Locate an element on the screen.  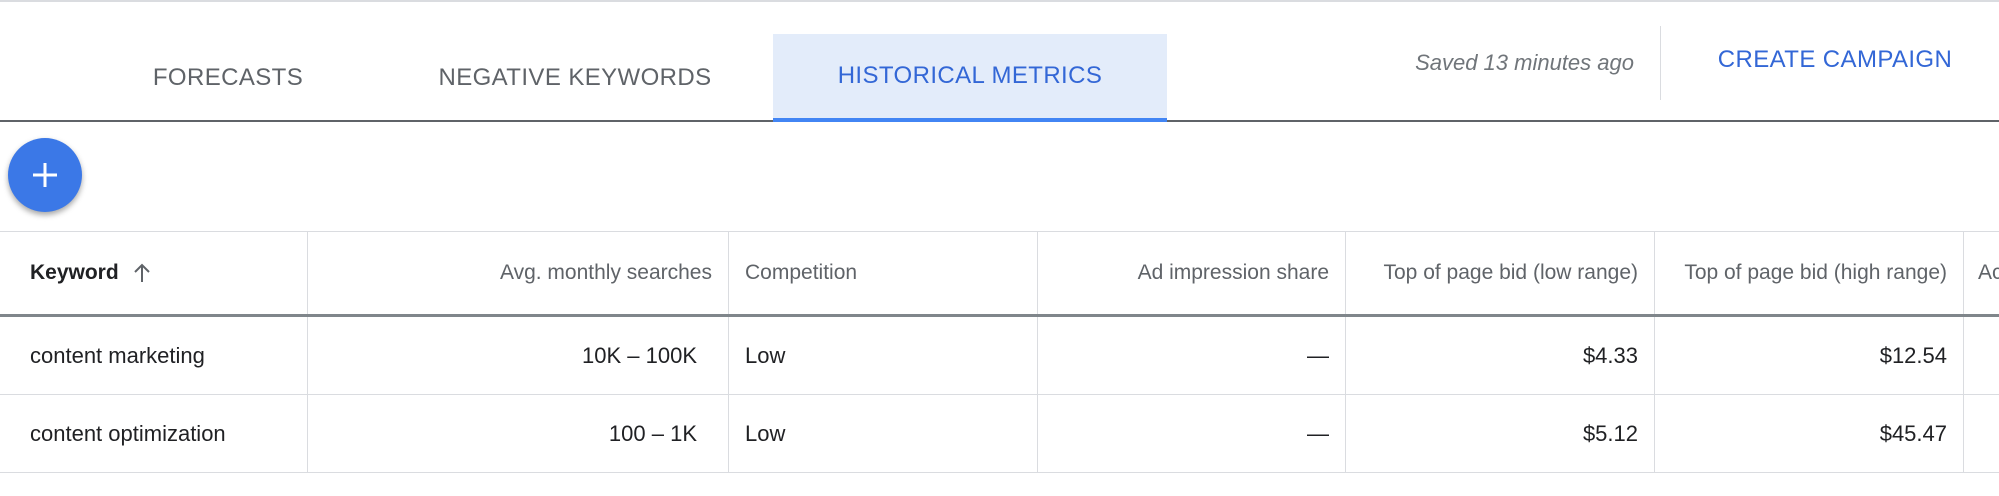
header-ad-impression-share: Ad impression share is located at coordinates (1192, 273).